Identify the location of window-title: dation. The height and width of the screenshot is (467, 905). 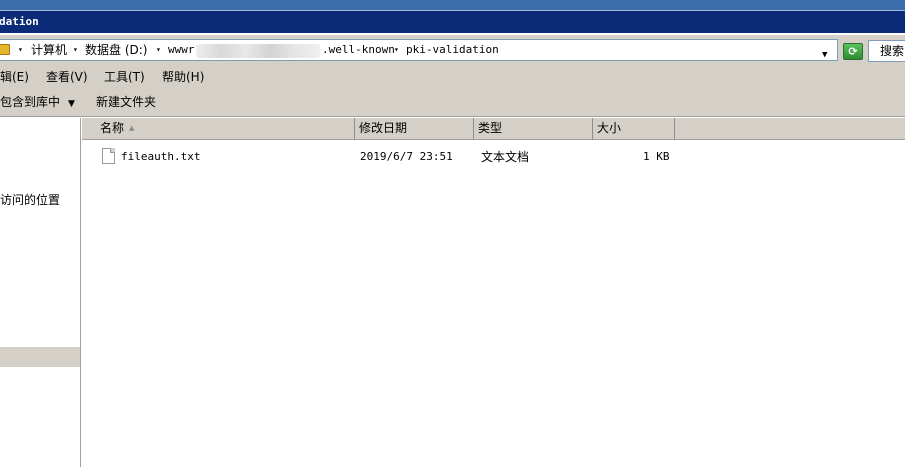
(19, 21).